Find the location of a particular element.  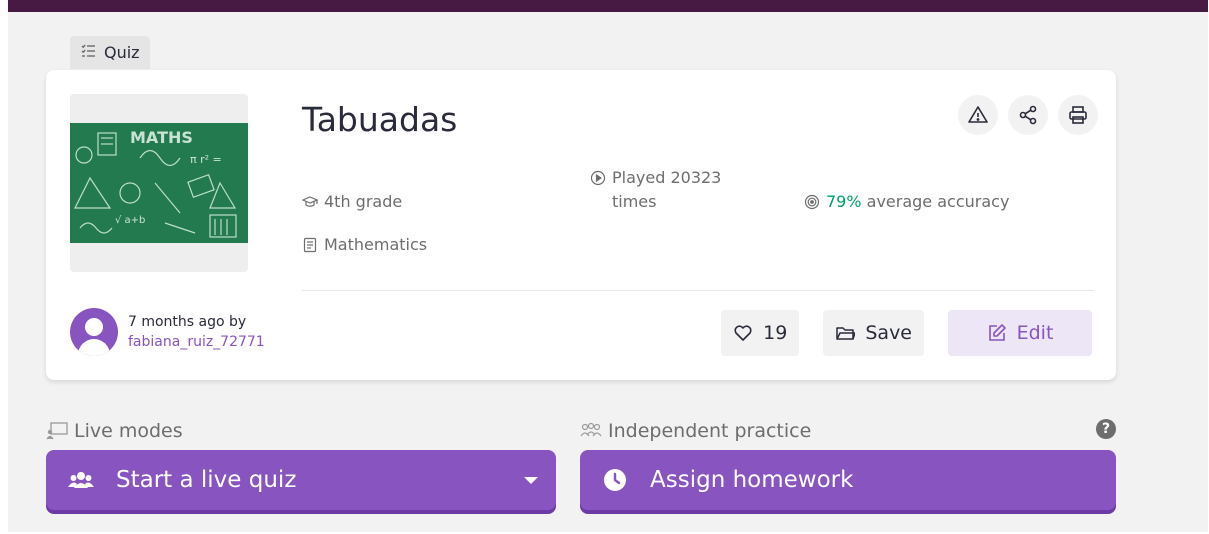

report-button is located at coordinates (978, 115).